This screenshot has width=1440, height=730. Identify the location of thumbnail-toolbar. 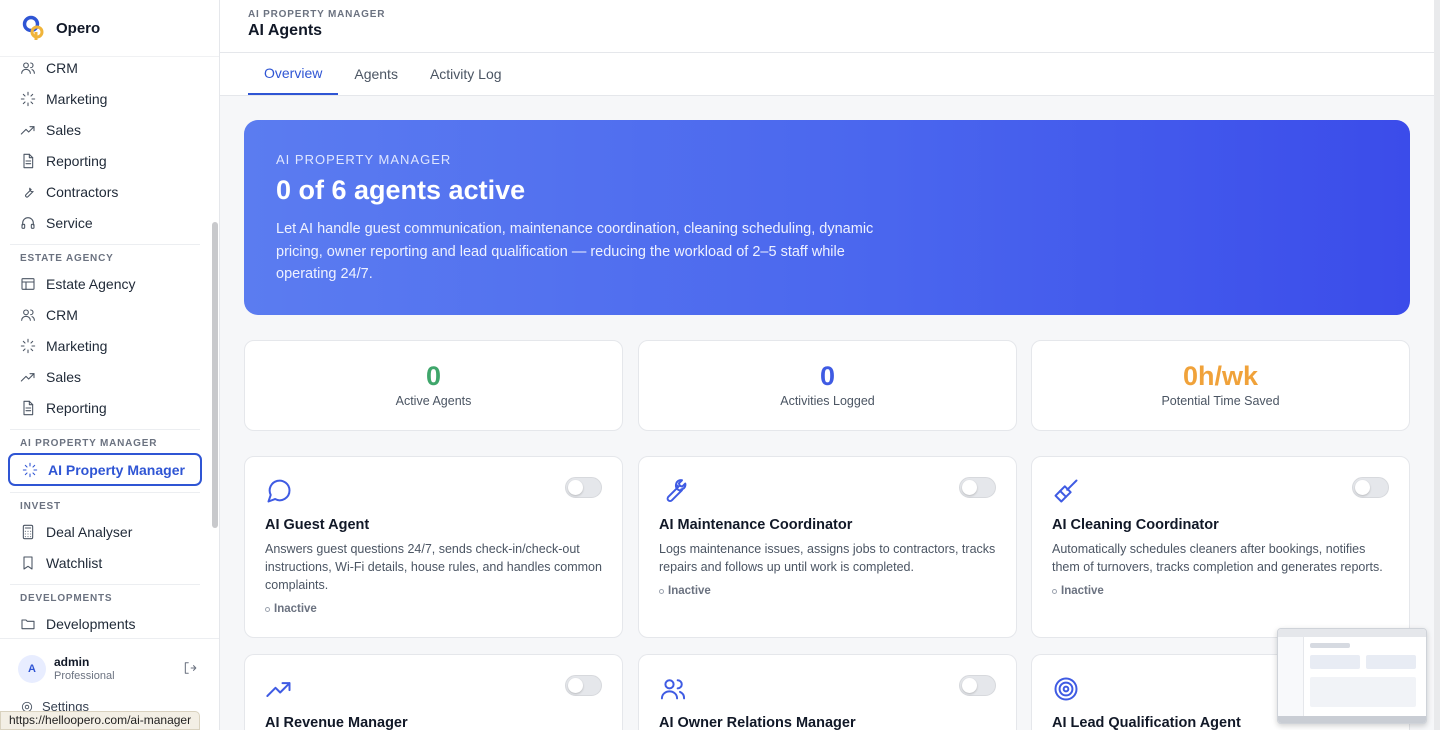
(1352, 633).